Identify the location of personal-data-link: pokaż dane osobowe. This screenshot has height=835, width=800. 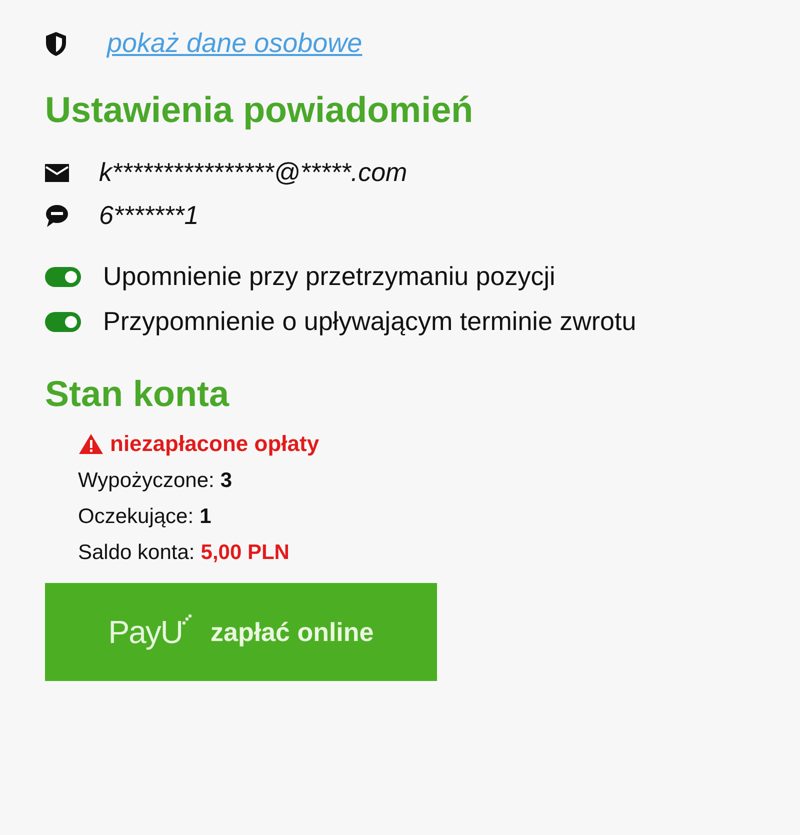
(234, 43).